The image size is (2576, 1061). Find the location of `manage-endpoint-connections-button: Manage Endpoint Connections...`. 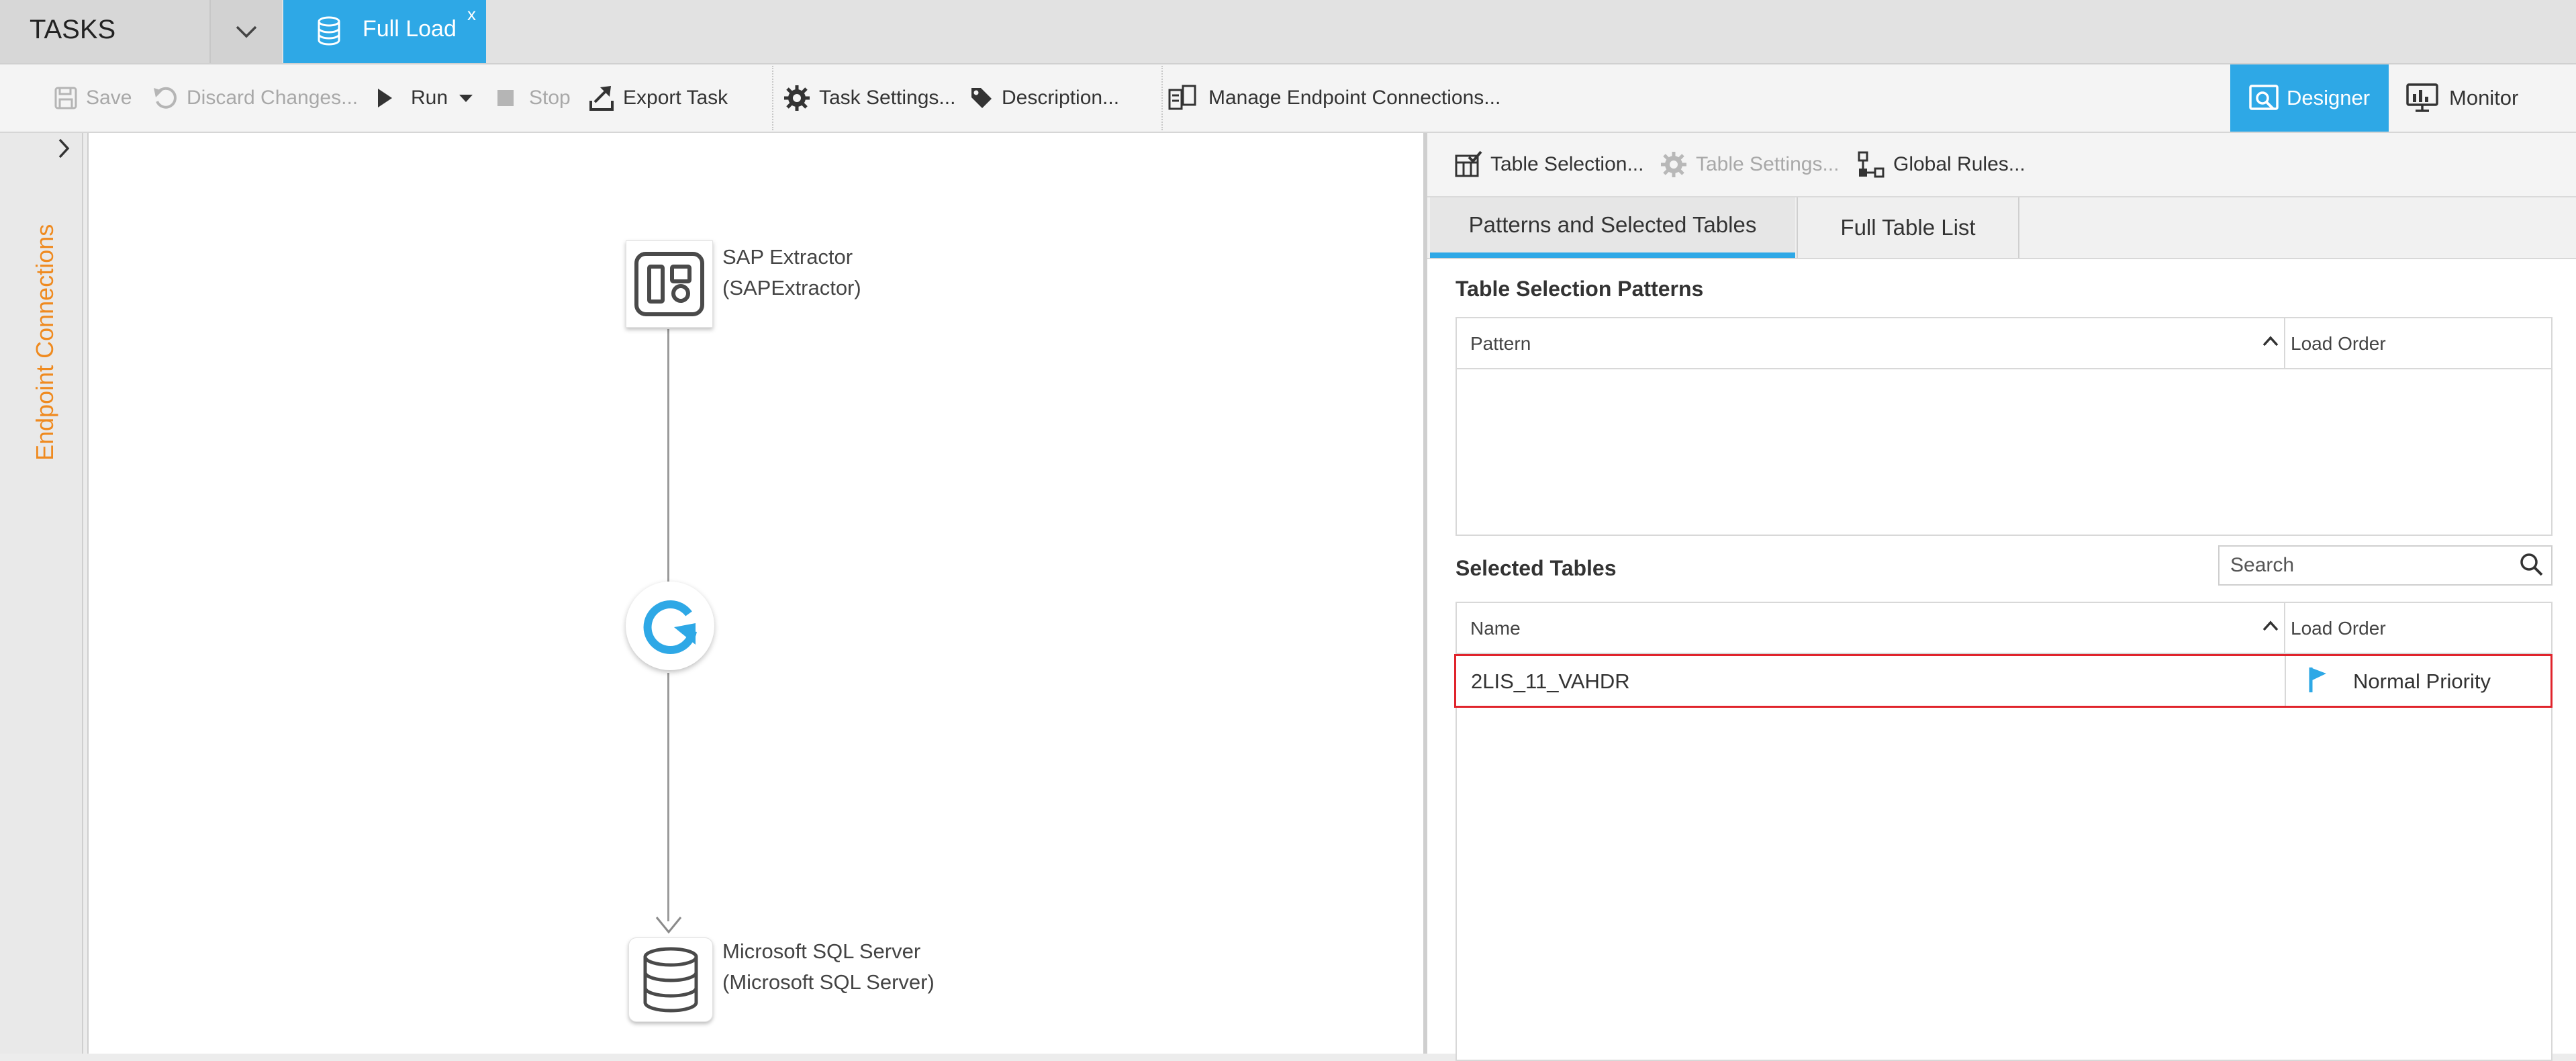

manage-endpoint-connections-button: Manage Endpoint Connections... is located at coordinates (1334, 98).